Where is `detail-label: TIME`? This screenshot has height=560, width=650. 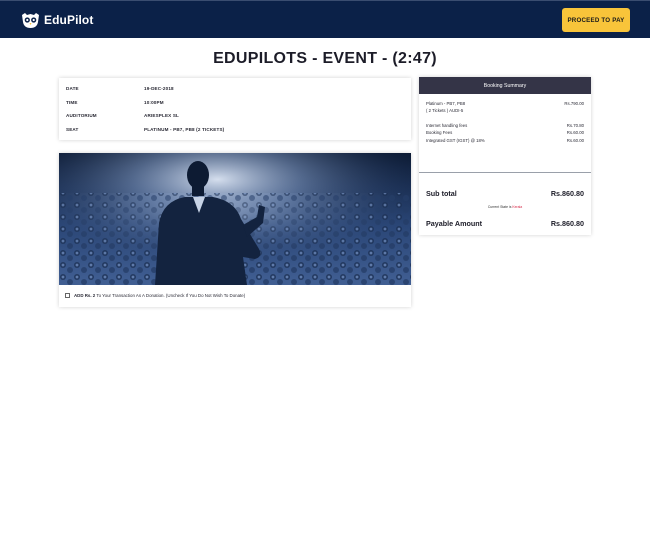
detail-label: TIME is located at coordinates (72, 102).